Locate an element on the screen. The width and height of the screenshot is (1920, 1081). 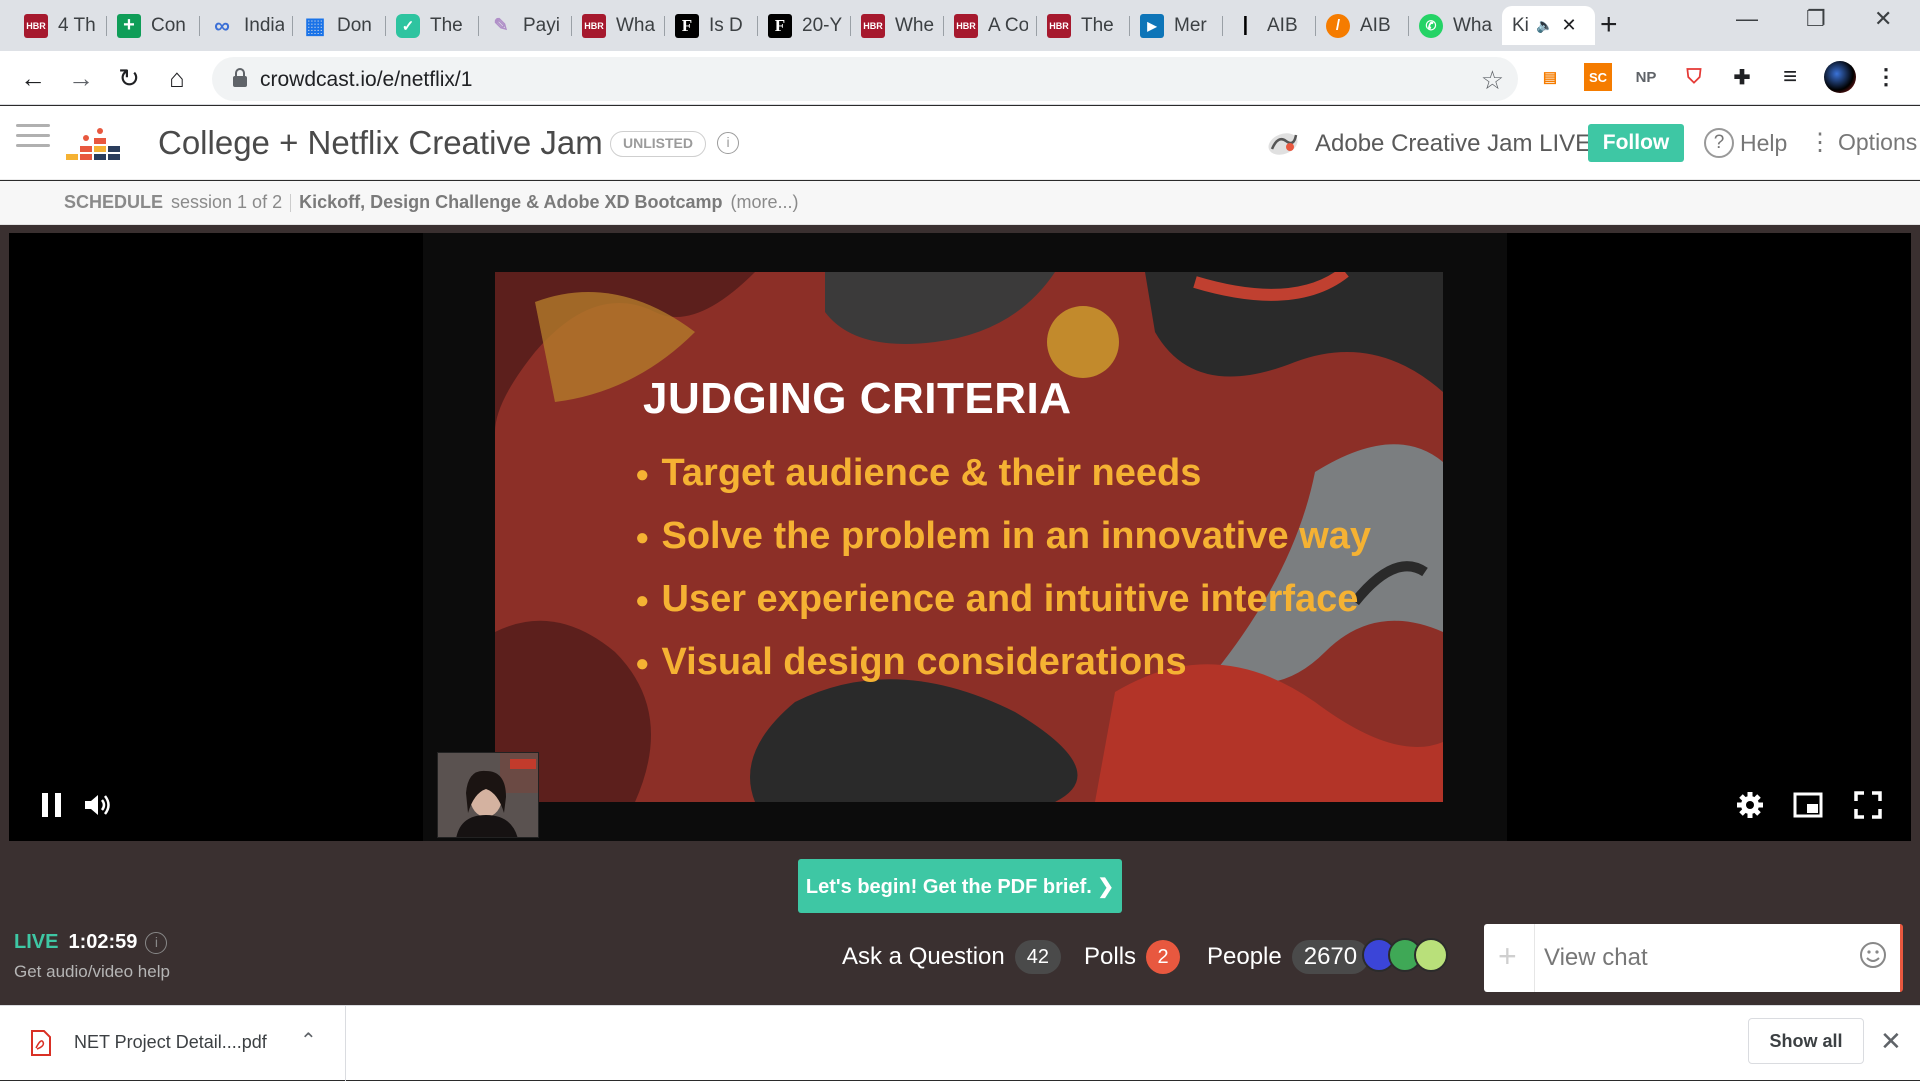
tab-title: Whe is located at coordinates (915, 25).